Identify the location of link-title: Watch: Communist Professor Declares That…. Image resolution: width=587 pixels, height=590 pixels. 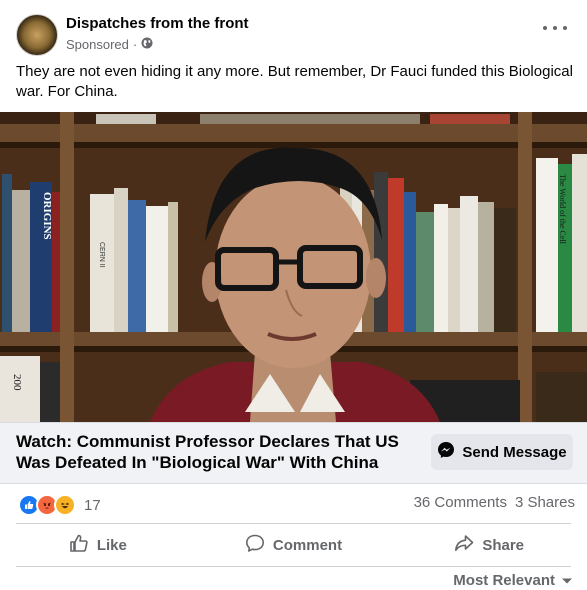
(216, 452).